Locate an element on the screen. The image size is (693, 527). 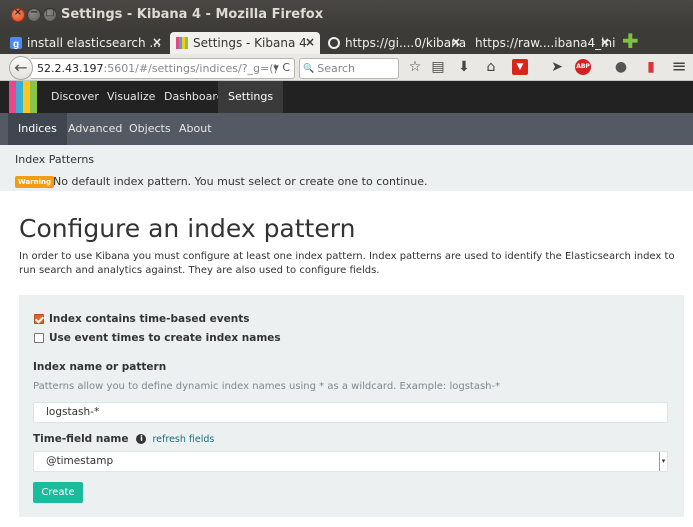
chevron-down-icon: ▾ is located at coordinates (663, 461).